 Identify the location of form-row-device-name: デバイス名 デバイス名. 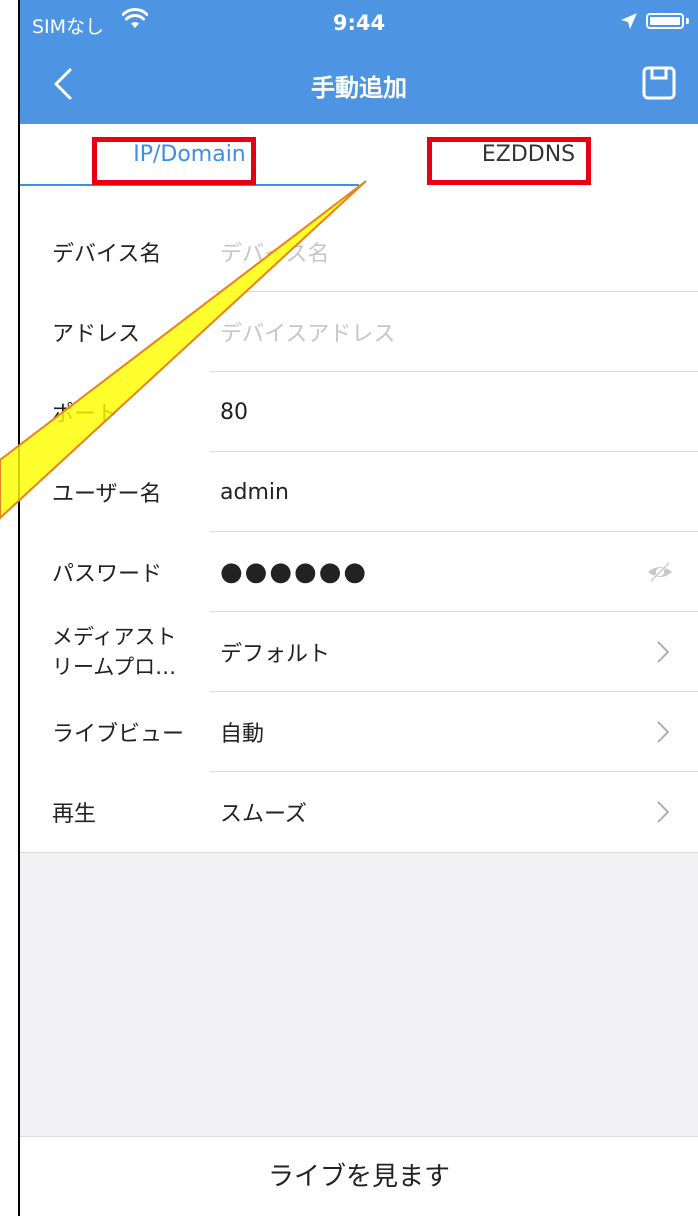
(359, 252).